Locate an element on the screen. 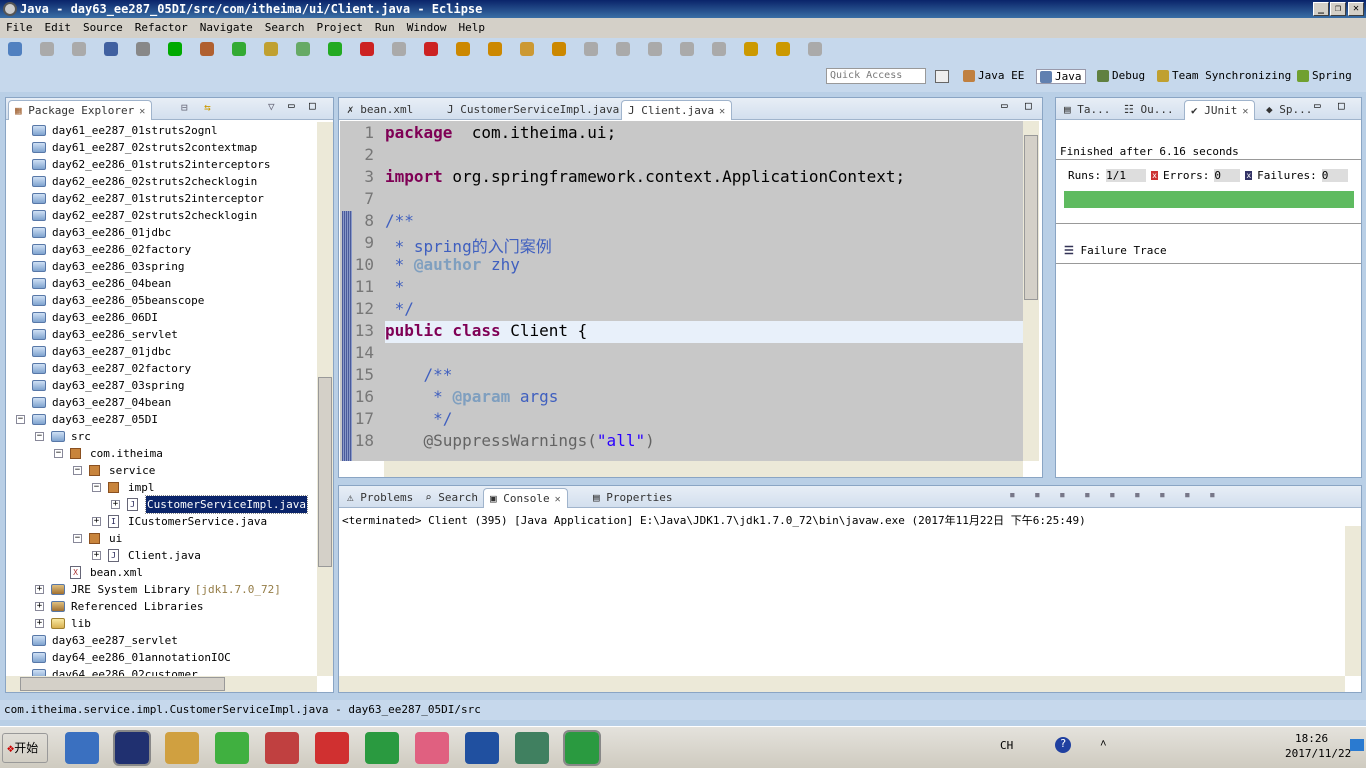 This screenshot has height=768, width=1366. tree-item: day62_ee286_02struts2checklogin is located at coordinates (161, 181).